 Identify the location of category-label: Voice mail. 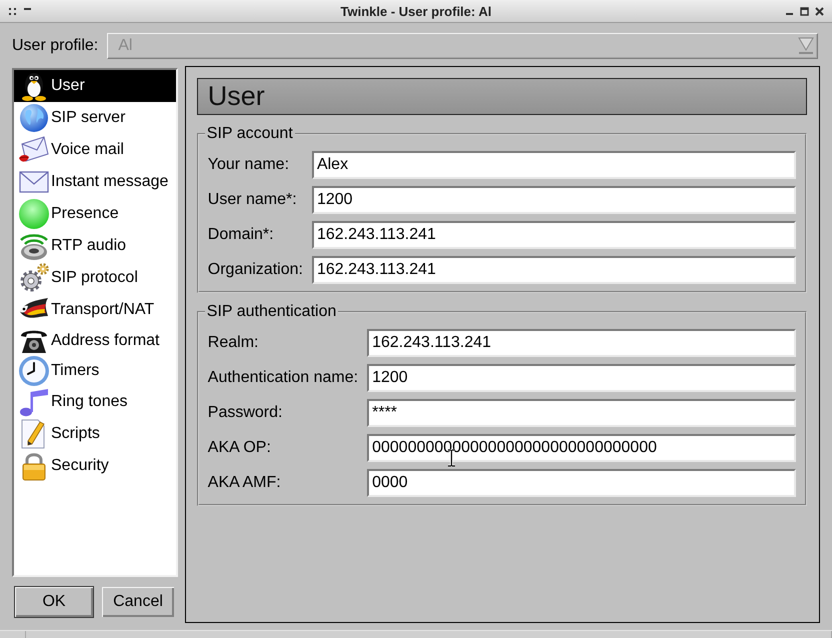
(87, 150).